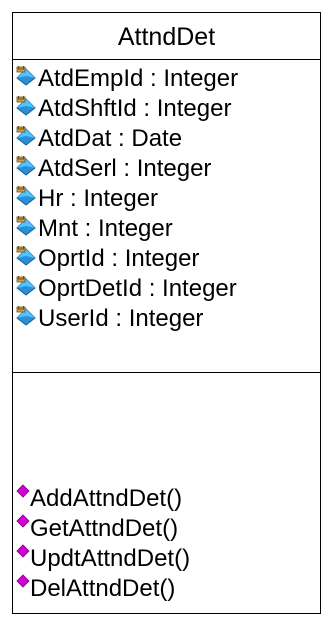 This screenshot has height=622, width=328. I want to click on attribute-row: AtdEmpId : Integer, so click(166, 78).